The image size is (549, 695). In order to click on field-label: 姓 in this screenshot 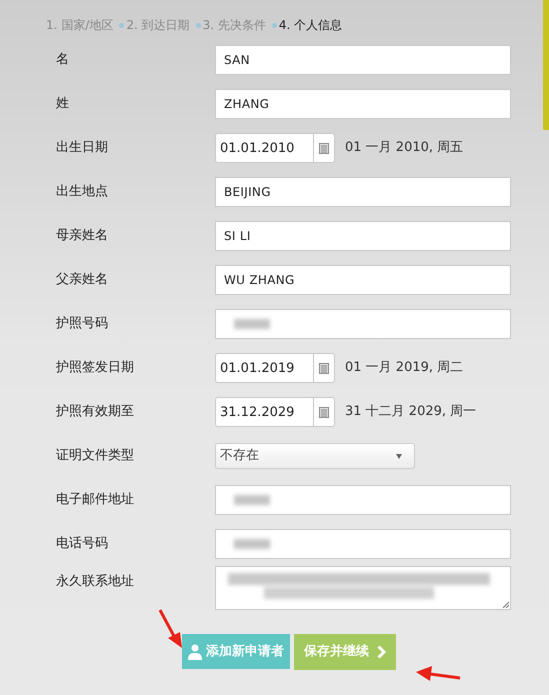, I will do `click(62, 104)`.